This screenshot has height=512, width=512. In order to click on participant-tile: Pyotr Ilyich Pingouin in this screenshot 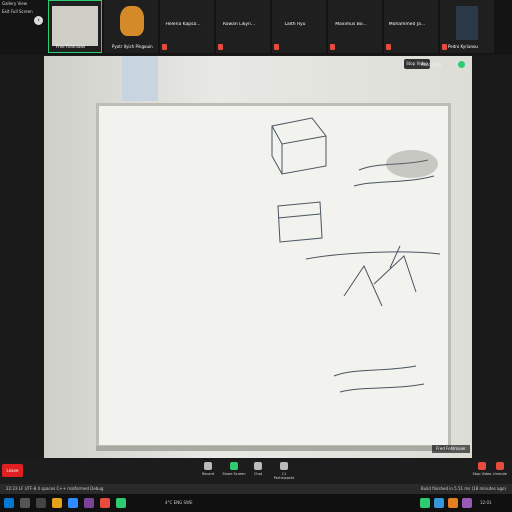, I will do `click(131, 26)`.